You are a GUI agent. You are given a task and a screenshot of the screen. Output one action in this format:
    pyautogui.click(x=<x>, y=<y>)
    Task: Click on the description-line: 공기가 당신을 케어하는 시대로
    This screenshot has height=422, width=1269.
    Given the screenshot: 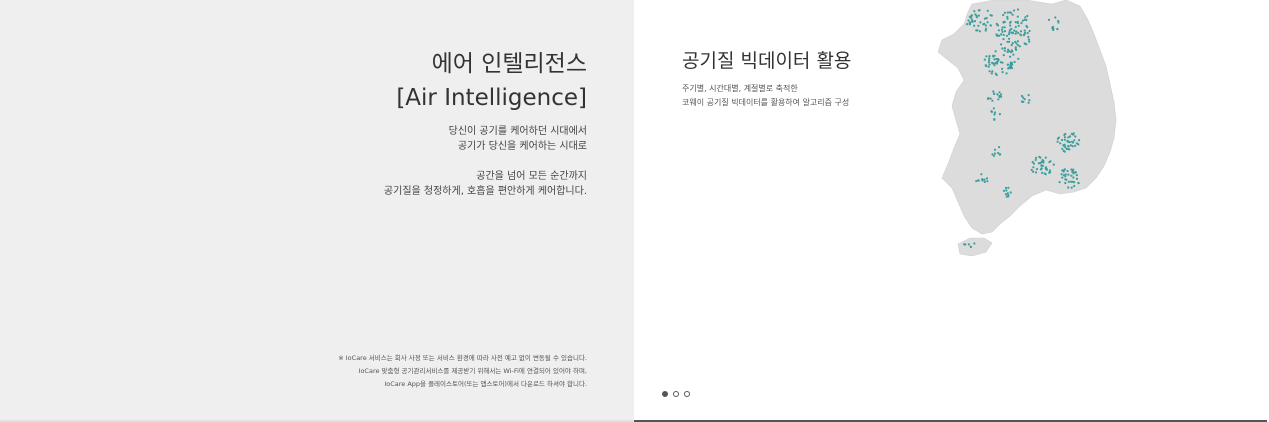 What is the action you would take?
    pyautogui.click(x=522, y=146)
    